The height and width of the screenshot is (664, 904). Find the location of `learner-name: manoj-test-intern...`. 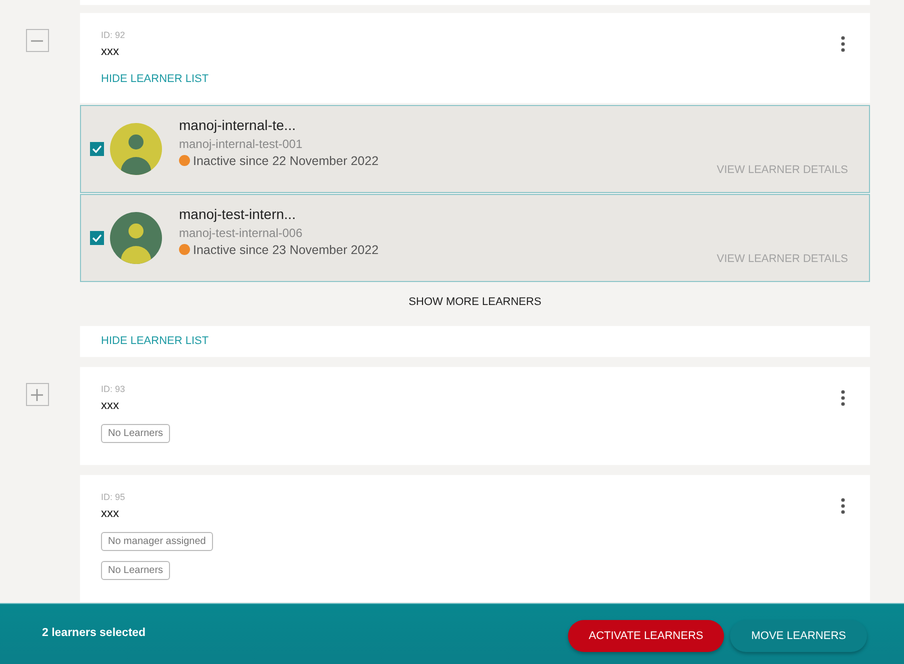

learner-name: manoj-test-intern... is located at coordinates (238, 214).